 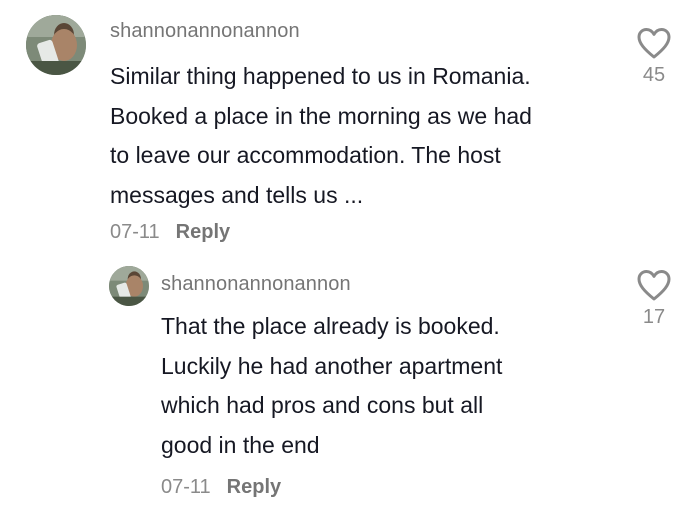 I want to click on like-button: 45, so click(x=654, y=57).